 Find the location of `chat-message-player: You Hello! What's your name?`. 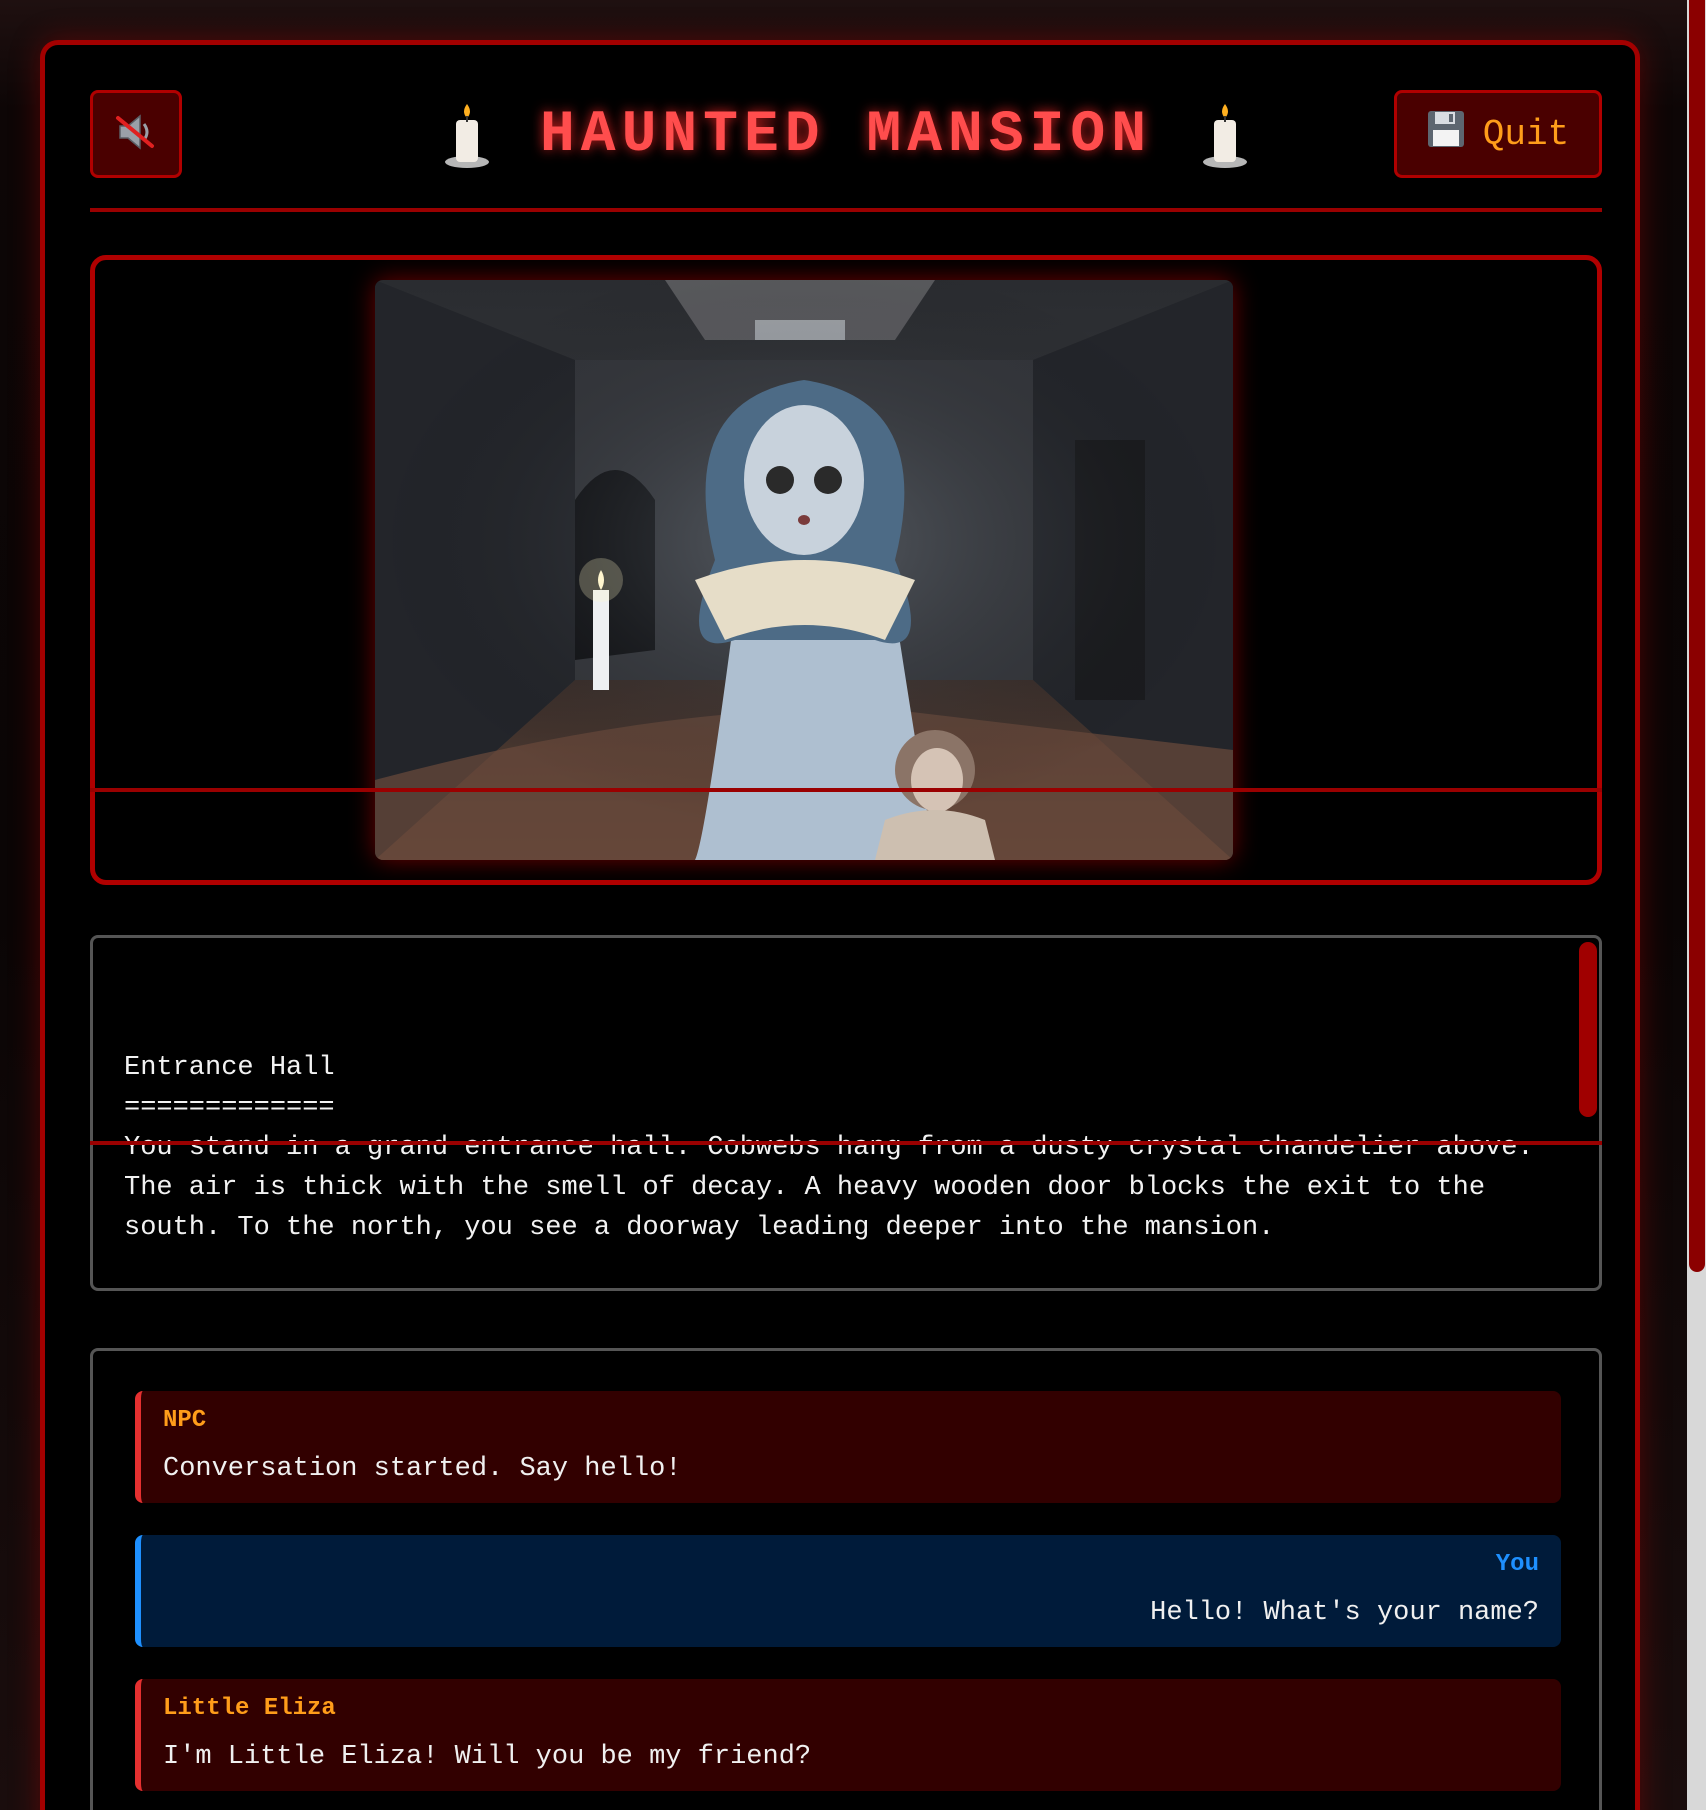

chat-message-player: You Hello! What's your name? is located at coordinates (848, 1591).